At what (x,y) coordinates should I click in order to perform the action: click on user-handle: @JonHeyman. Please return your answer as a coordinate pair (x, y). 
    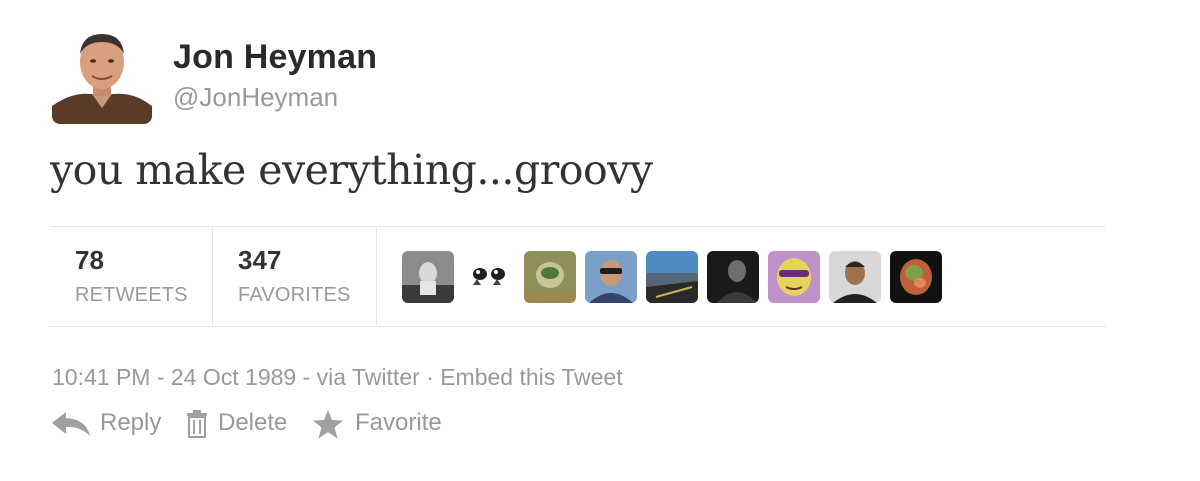
    Looking at the image, I should click on (255, 97).